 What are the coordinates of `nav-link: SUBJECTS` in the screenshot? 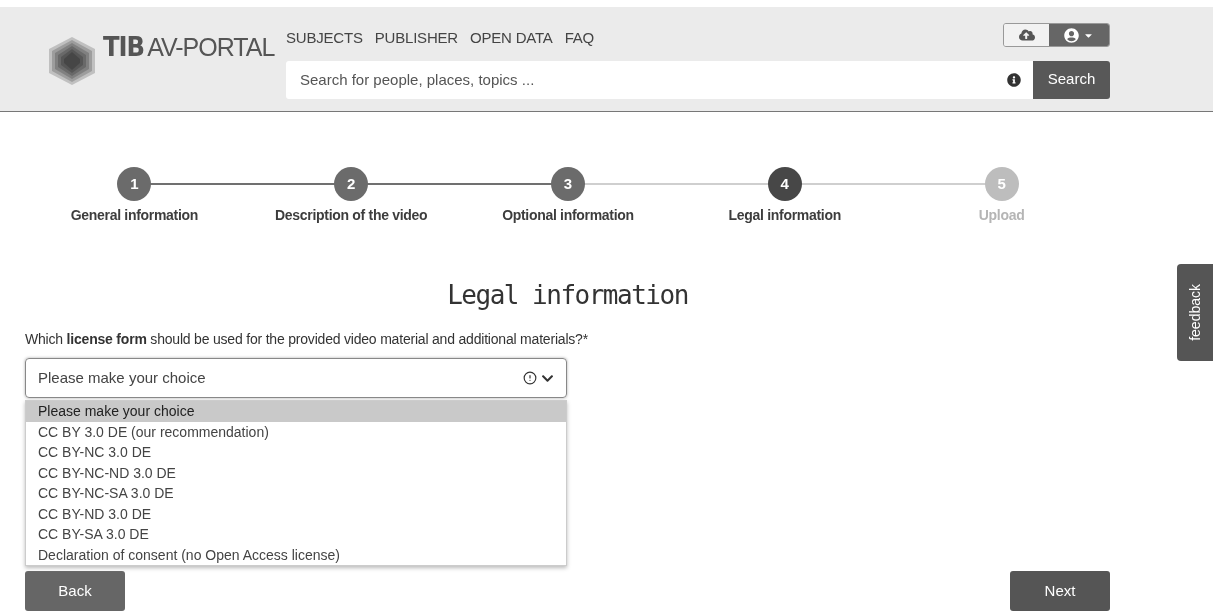 It's located at (324, 38).